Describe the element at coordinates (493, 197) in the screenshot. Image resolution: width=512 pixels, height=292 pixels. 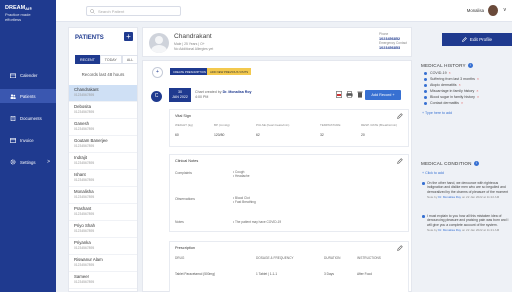
I see `condition-time: 11:22 AM` at that location.